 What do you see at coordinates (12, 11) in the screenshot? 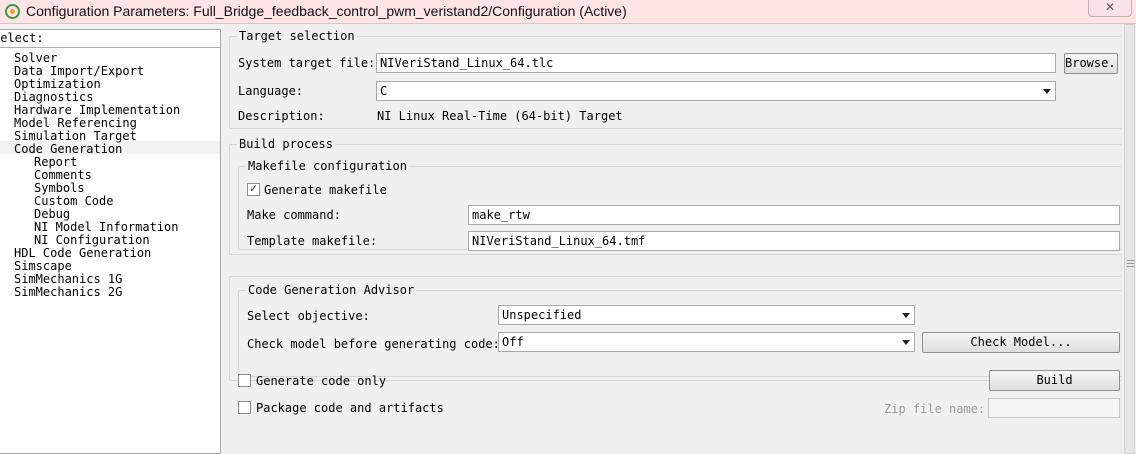
I see `matlab-app-icon` at bounding box center [12, 11].